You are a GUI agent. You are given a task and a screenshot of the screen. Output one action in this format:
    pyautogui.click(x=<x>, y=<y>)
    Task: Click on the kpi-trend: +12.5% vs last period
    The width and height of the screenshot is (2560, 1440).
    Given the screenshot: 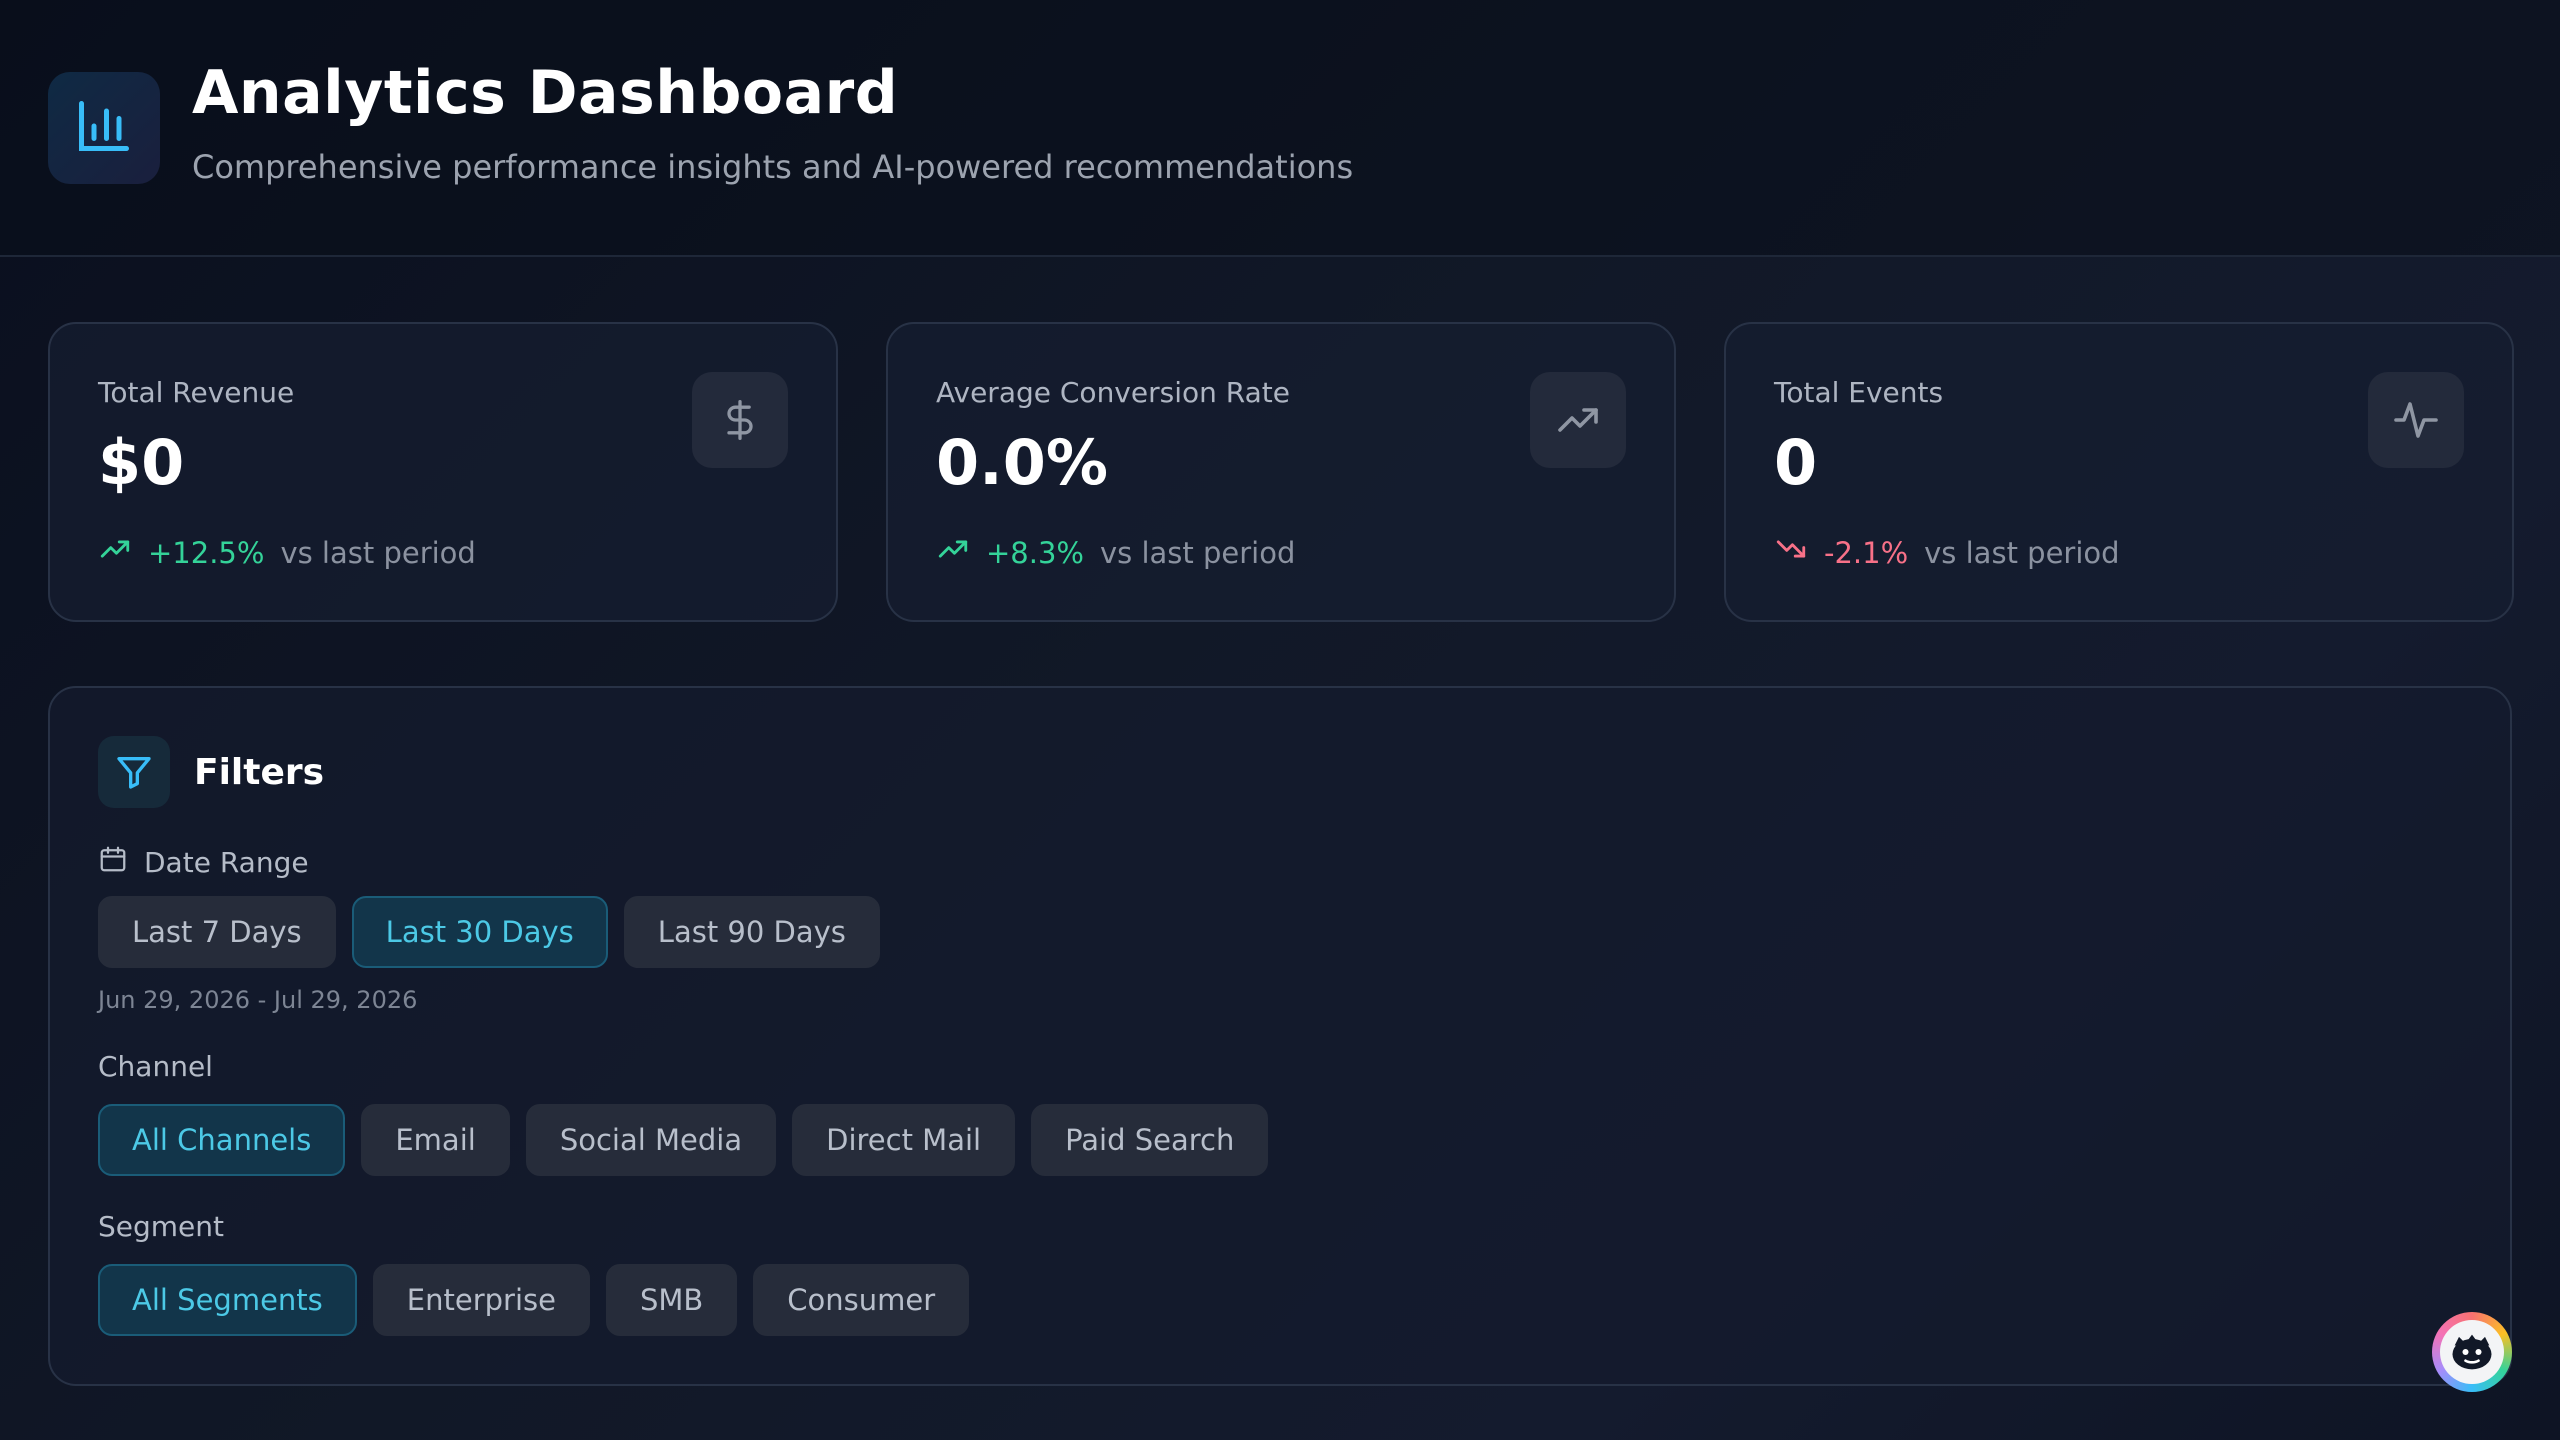 What is the action you would take?
    pyautogui.click(x=287, y=552)
    